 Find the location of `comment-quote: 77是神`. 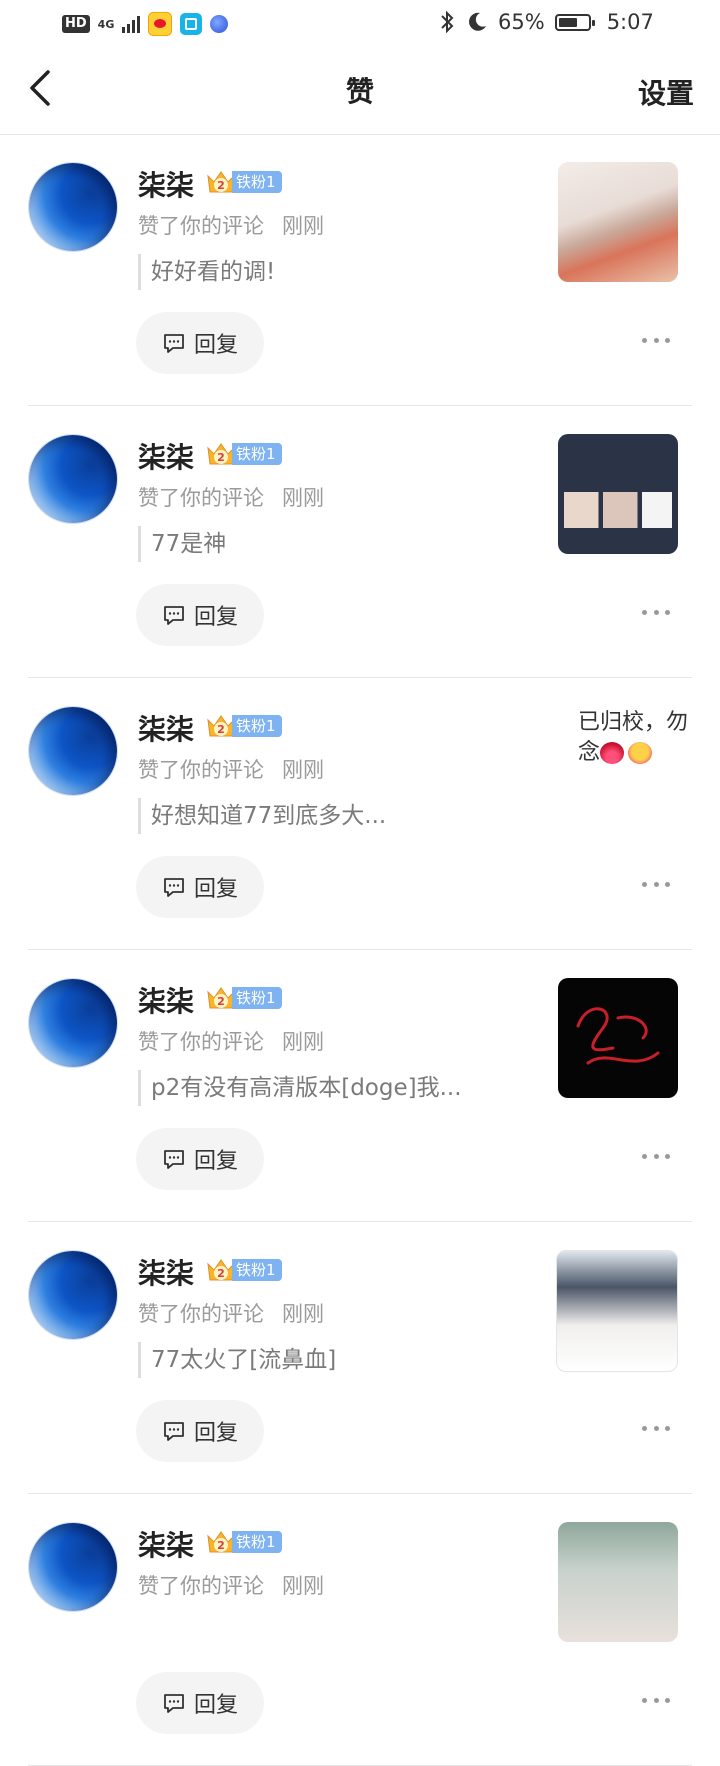

comment-quote: 77是神 is located at coordinates (182, 544).